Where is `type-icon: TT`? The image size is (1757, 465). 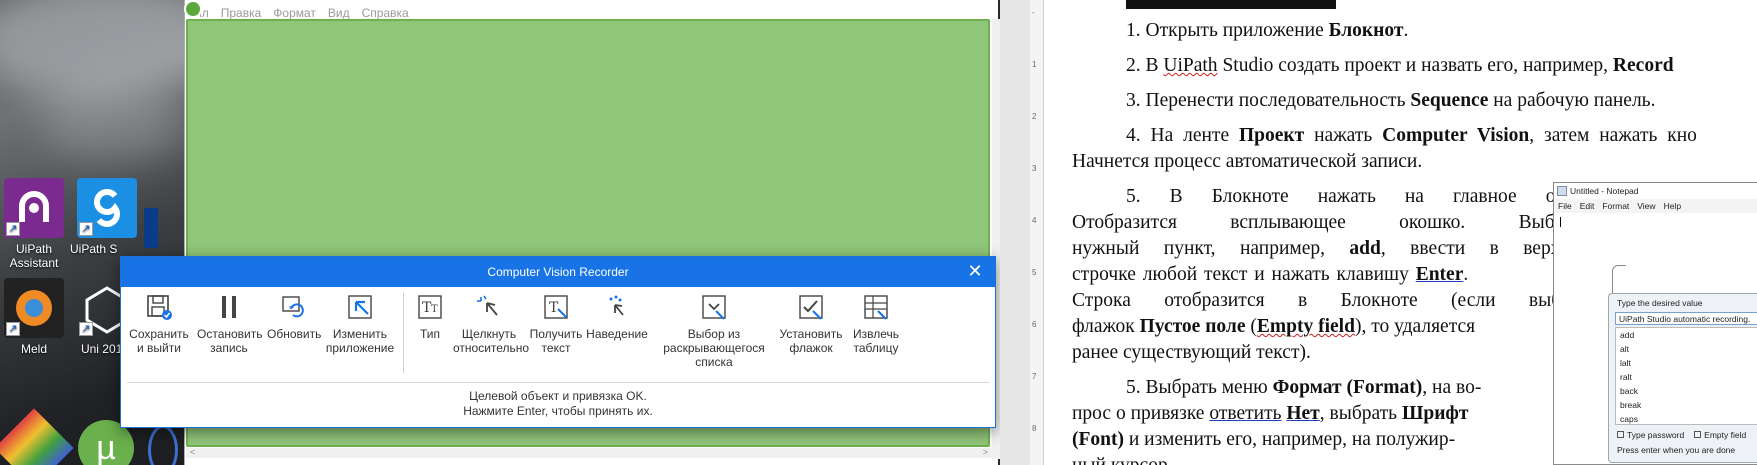
type-icon: TT is located at coordinates (430, 307).